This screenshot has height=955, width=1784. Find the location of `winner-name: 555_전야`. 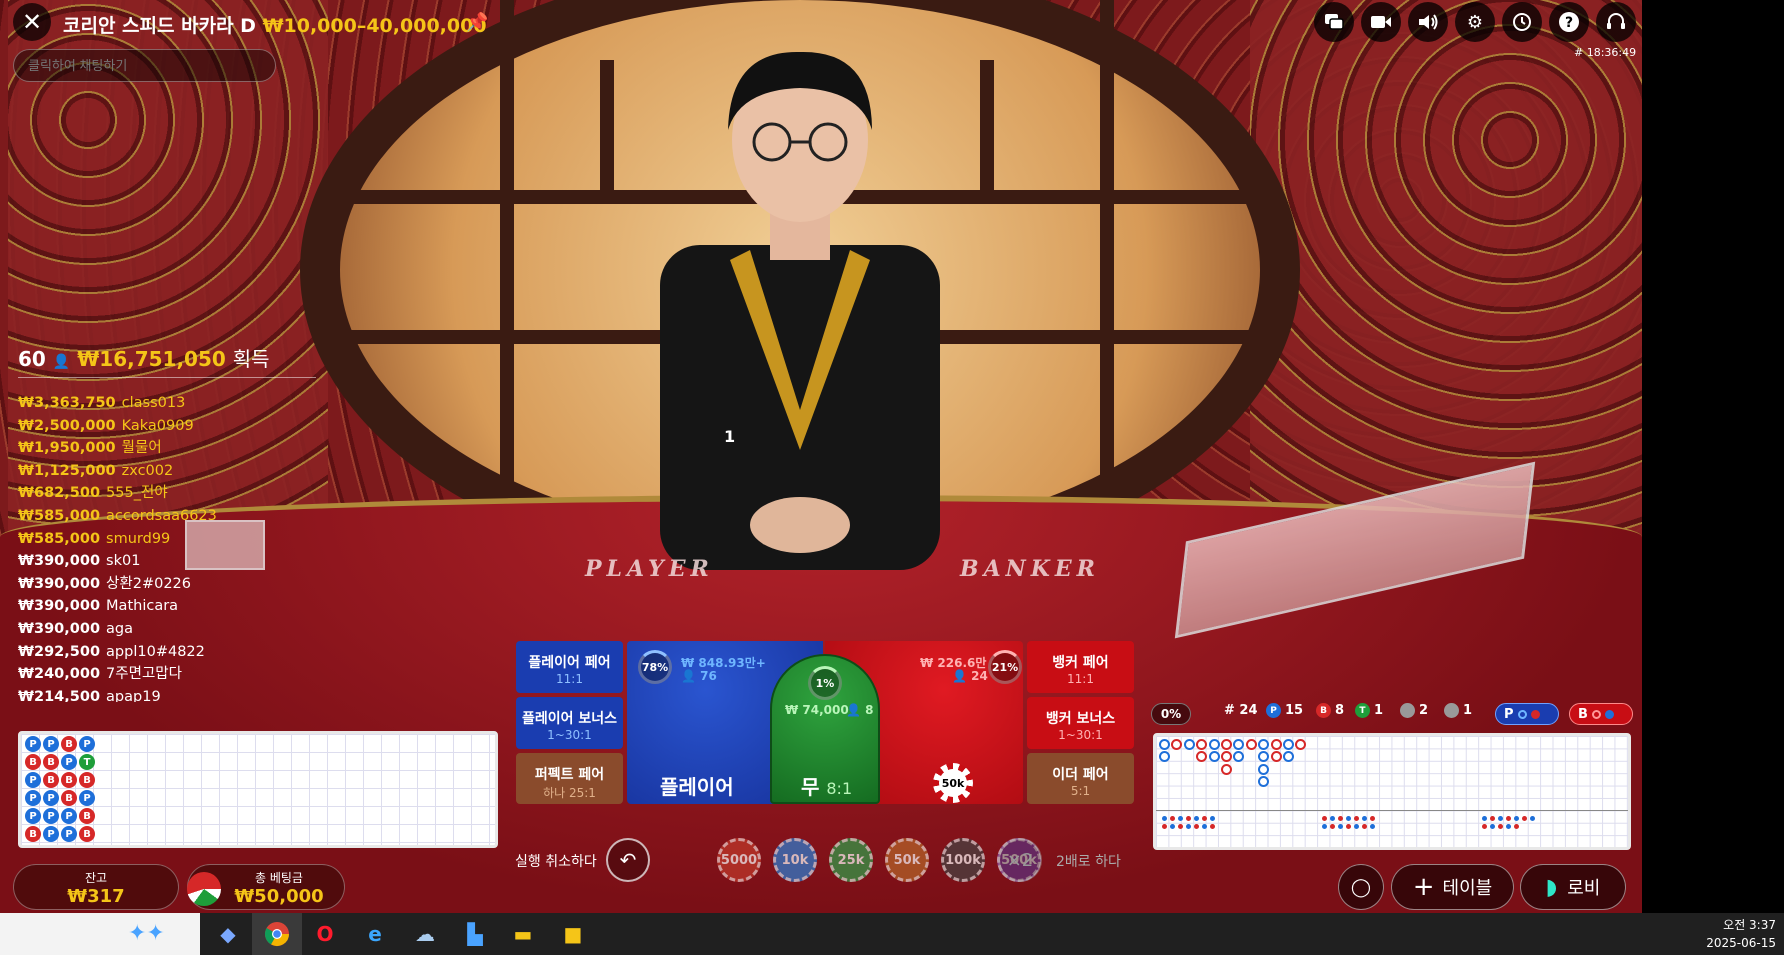

winner-name: 555_전야 is located at coordinates (137, 493).